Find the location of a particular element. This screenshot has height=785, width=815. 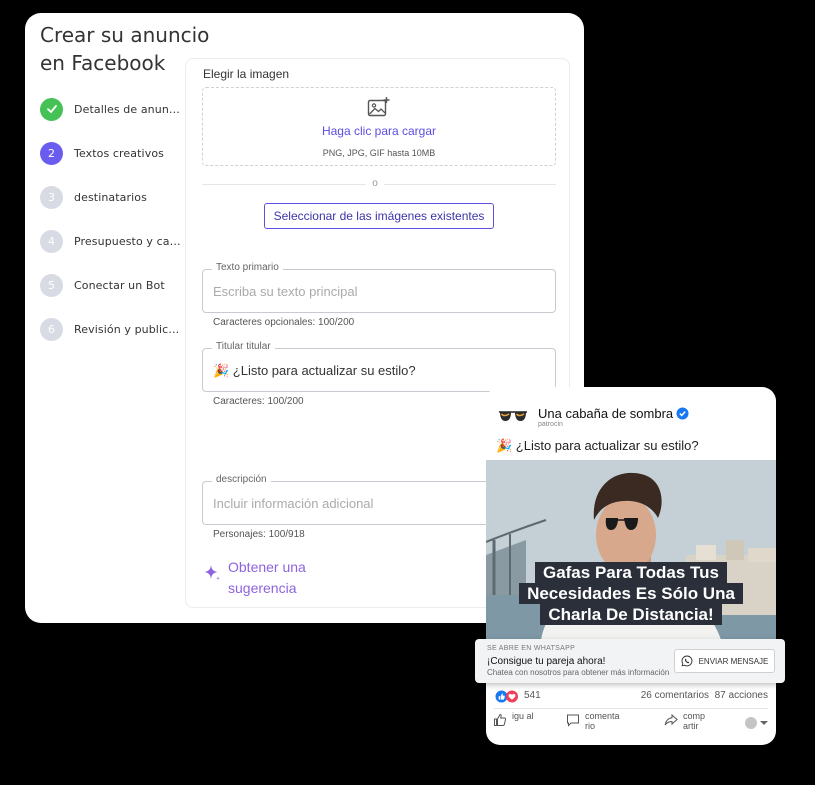

field-legend: Titular titular is located at coordinates (243, 346).